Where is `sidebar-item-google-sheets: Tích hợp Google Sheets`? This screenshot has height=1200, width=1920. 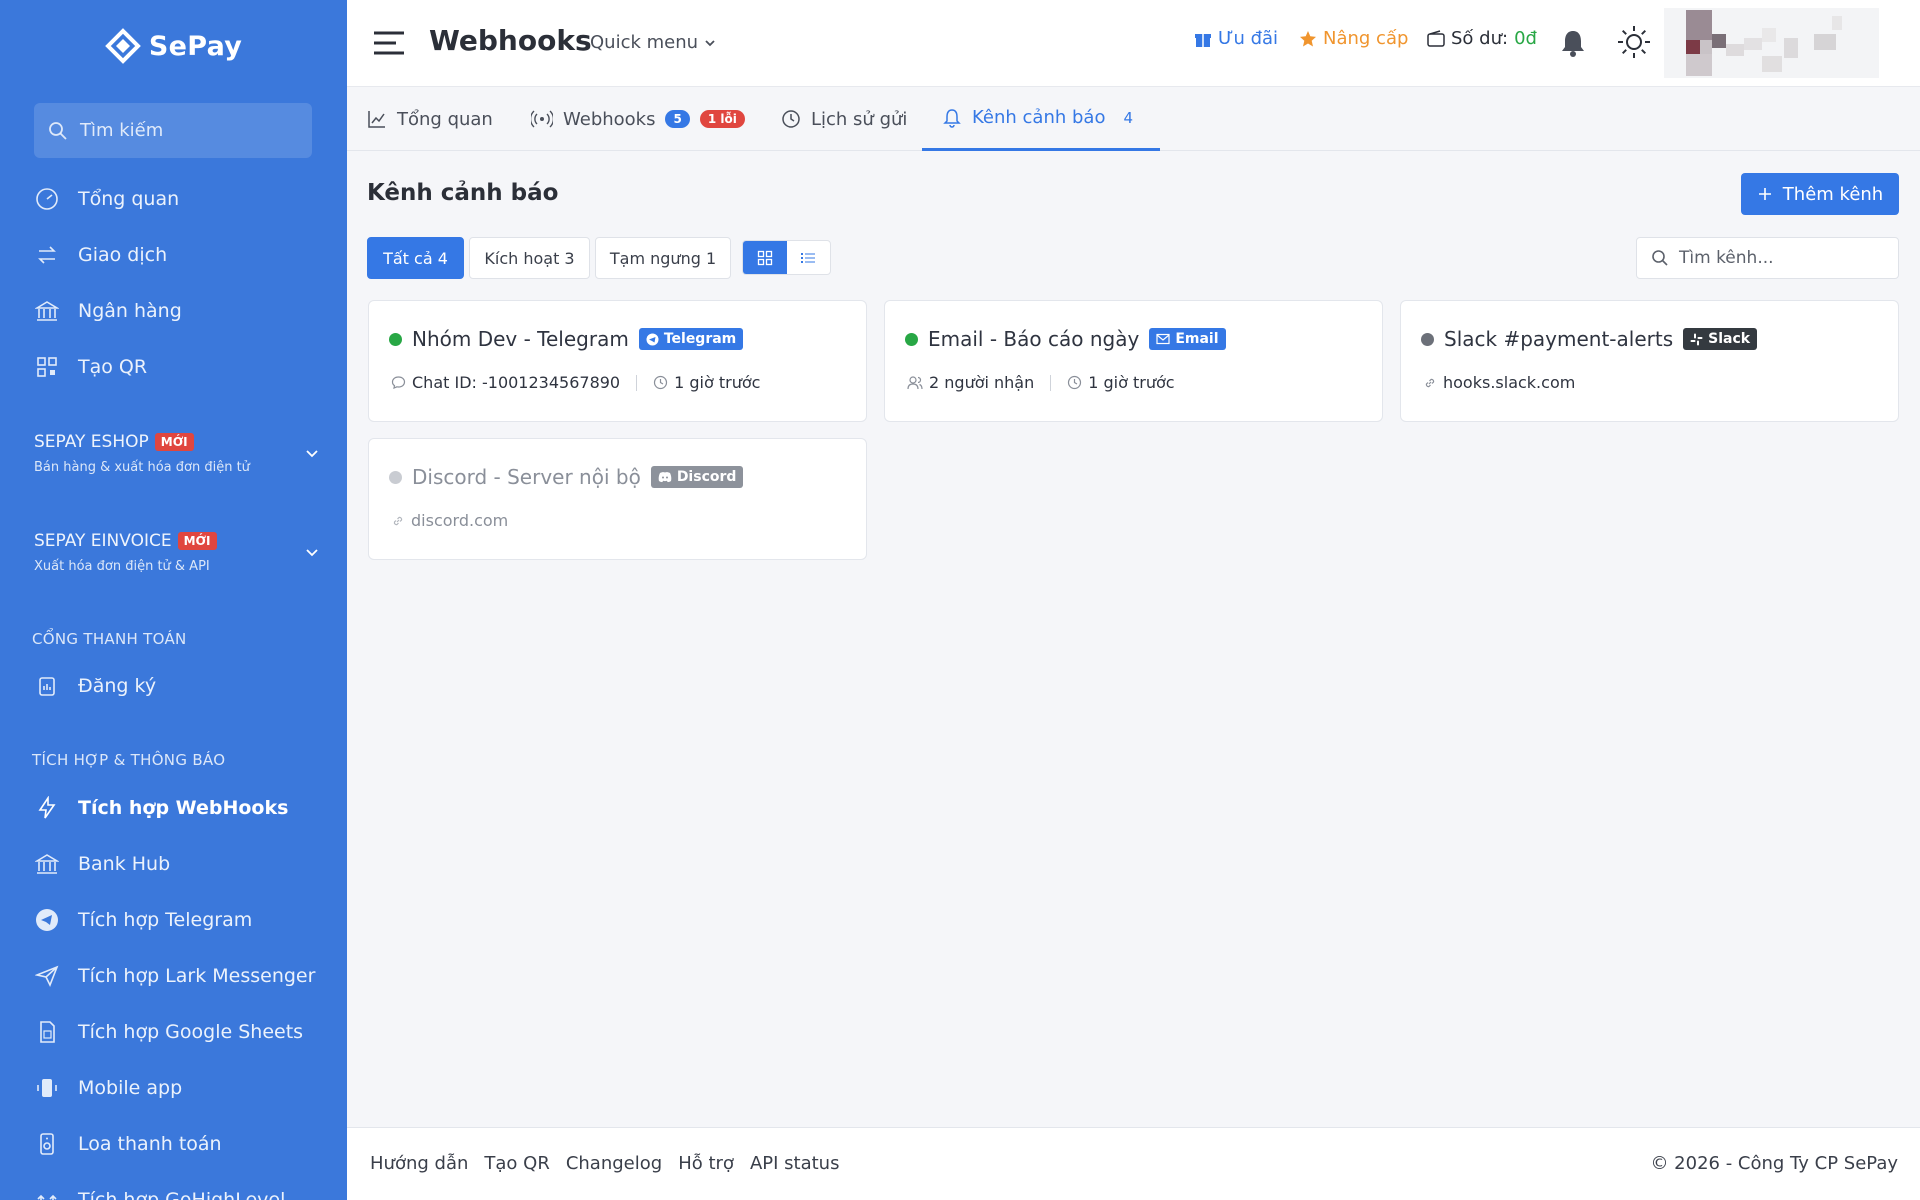
sidebar-item-google-sheets: Tích hợp Google Sheets is located at coordinates (168, 1032).